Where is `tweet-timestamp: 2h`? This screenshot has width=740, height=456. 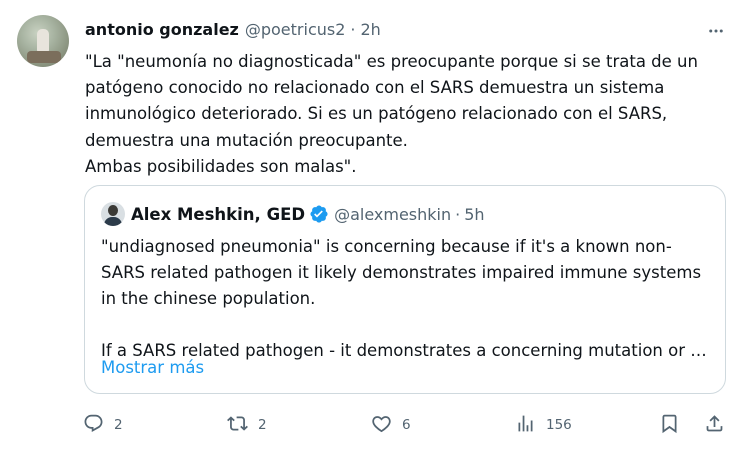 tweet-timestamp: 2h is located at coordinates (371, 29).